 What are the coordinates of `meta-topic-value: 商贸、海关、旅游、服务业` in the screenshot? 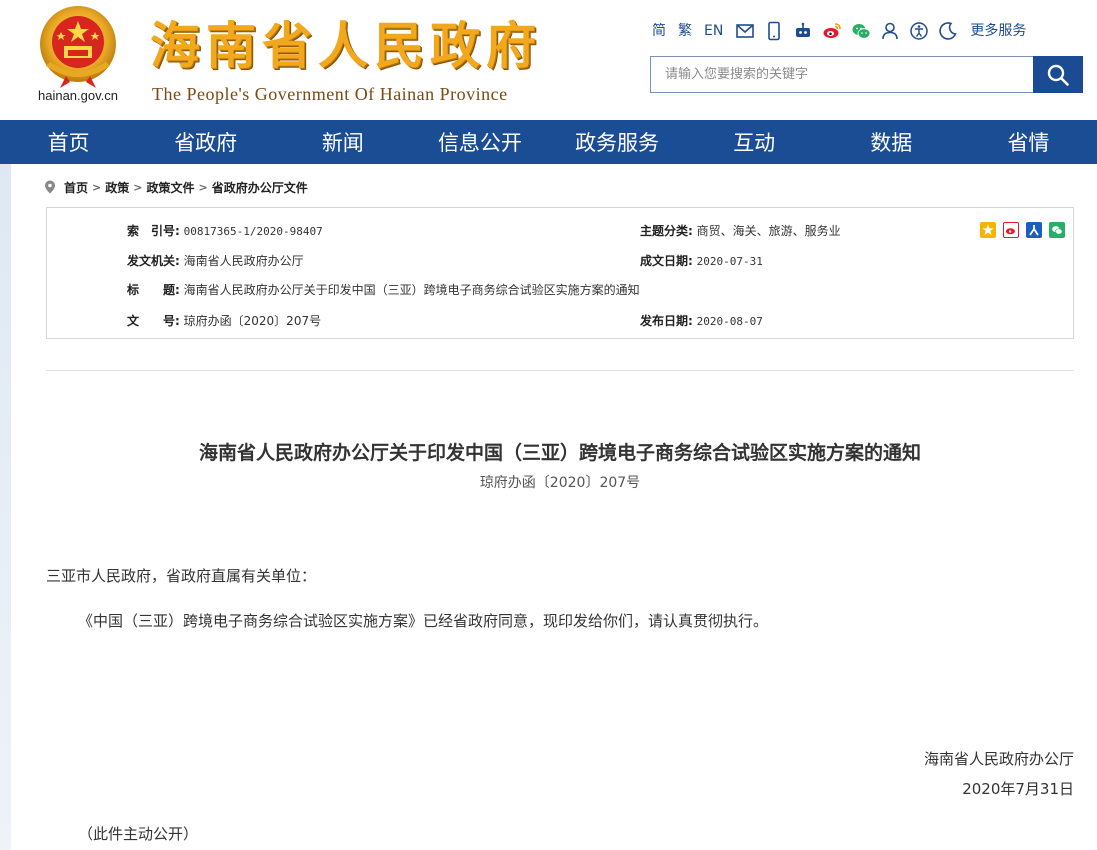 It's located at (768, 231).